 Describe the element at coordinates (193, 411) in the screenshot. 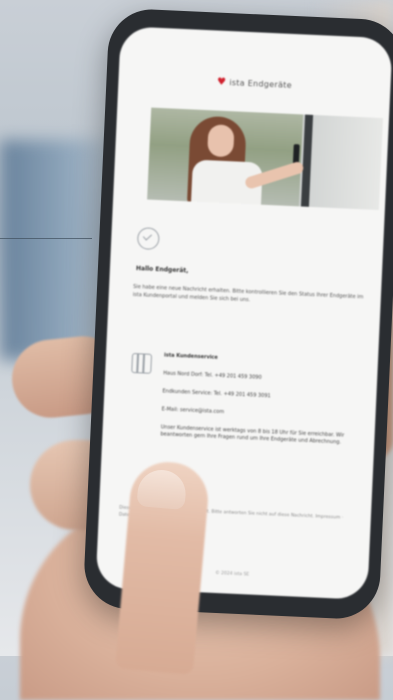

I see `contact-email: E-Mail: service@ista.com` at that location.